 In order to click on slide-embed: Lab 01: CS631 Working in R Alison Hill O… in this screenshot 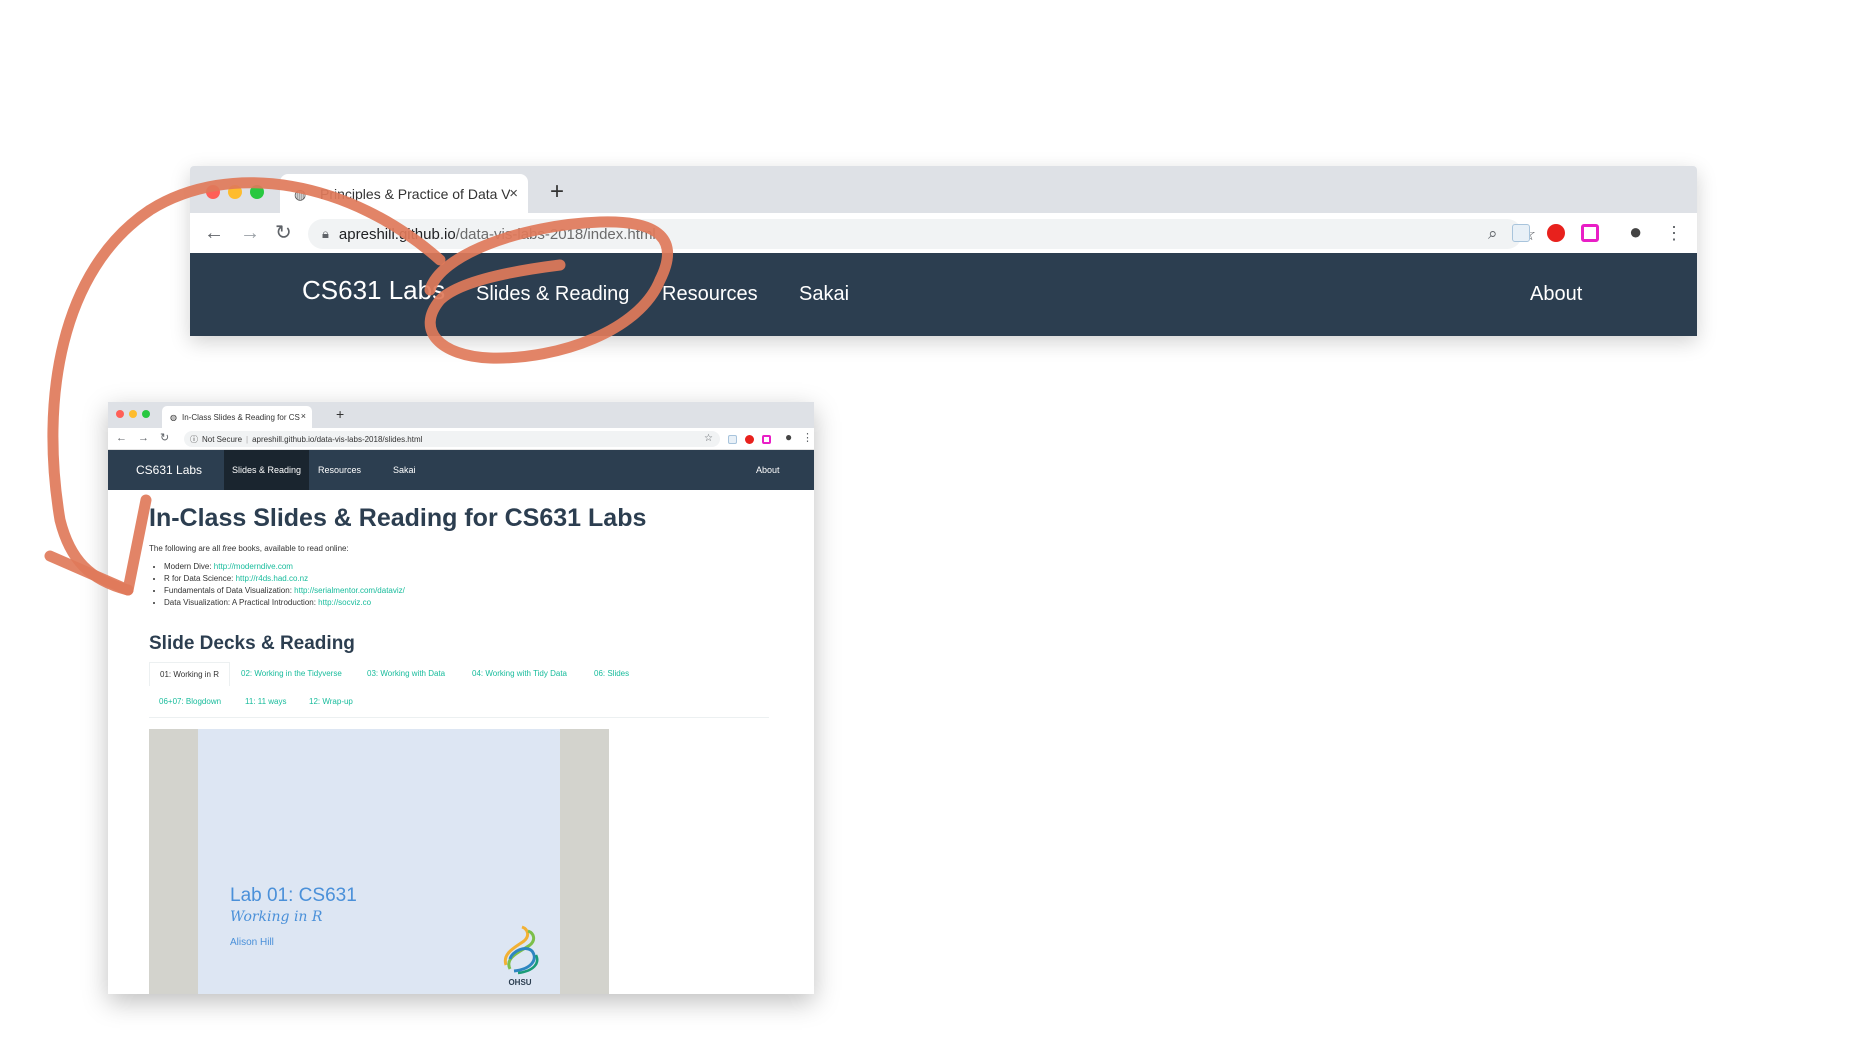, I will do `click(379, 861)`.